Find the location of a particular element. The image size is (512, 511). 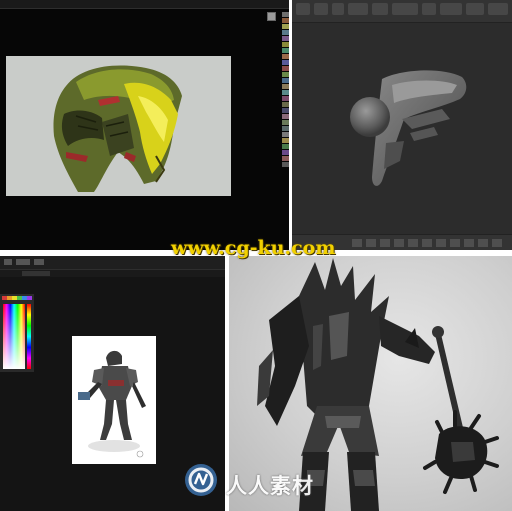

document-canvas is located at coordinates (118, 126).